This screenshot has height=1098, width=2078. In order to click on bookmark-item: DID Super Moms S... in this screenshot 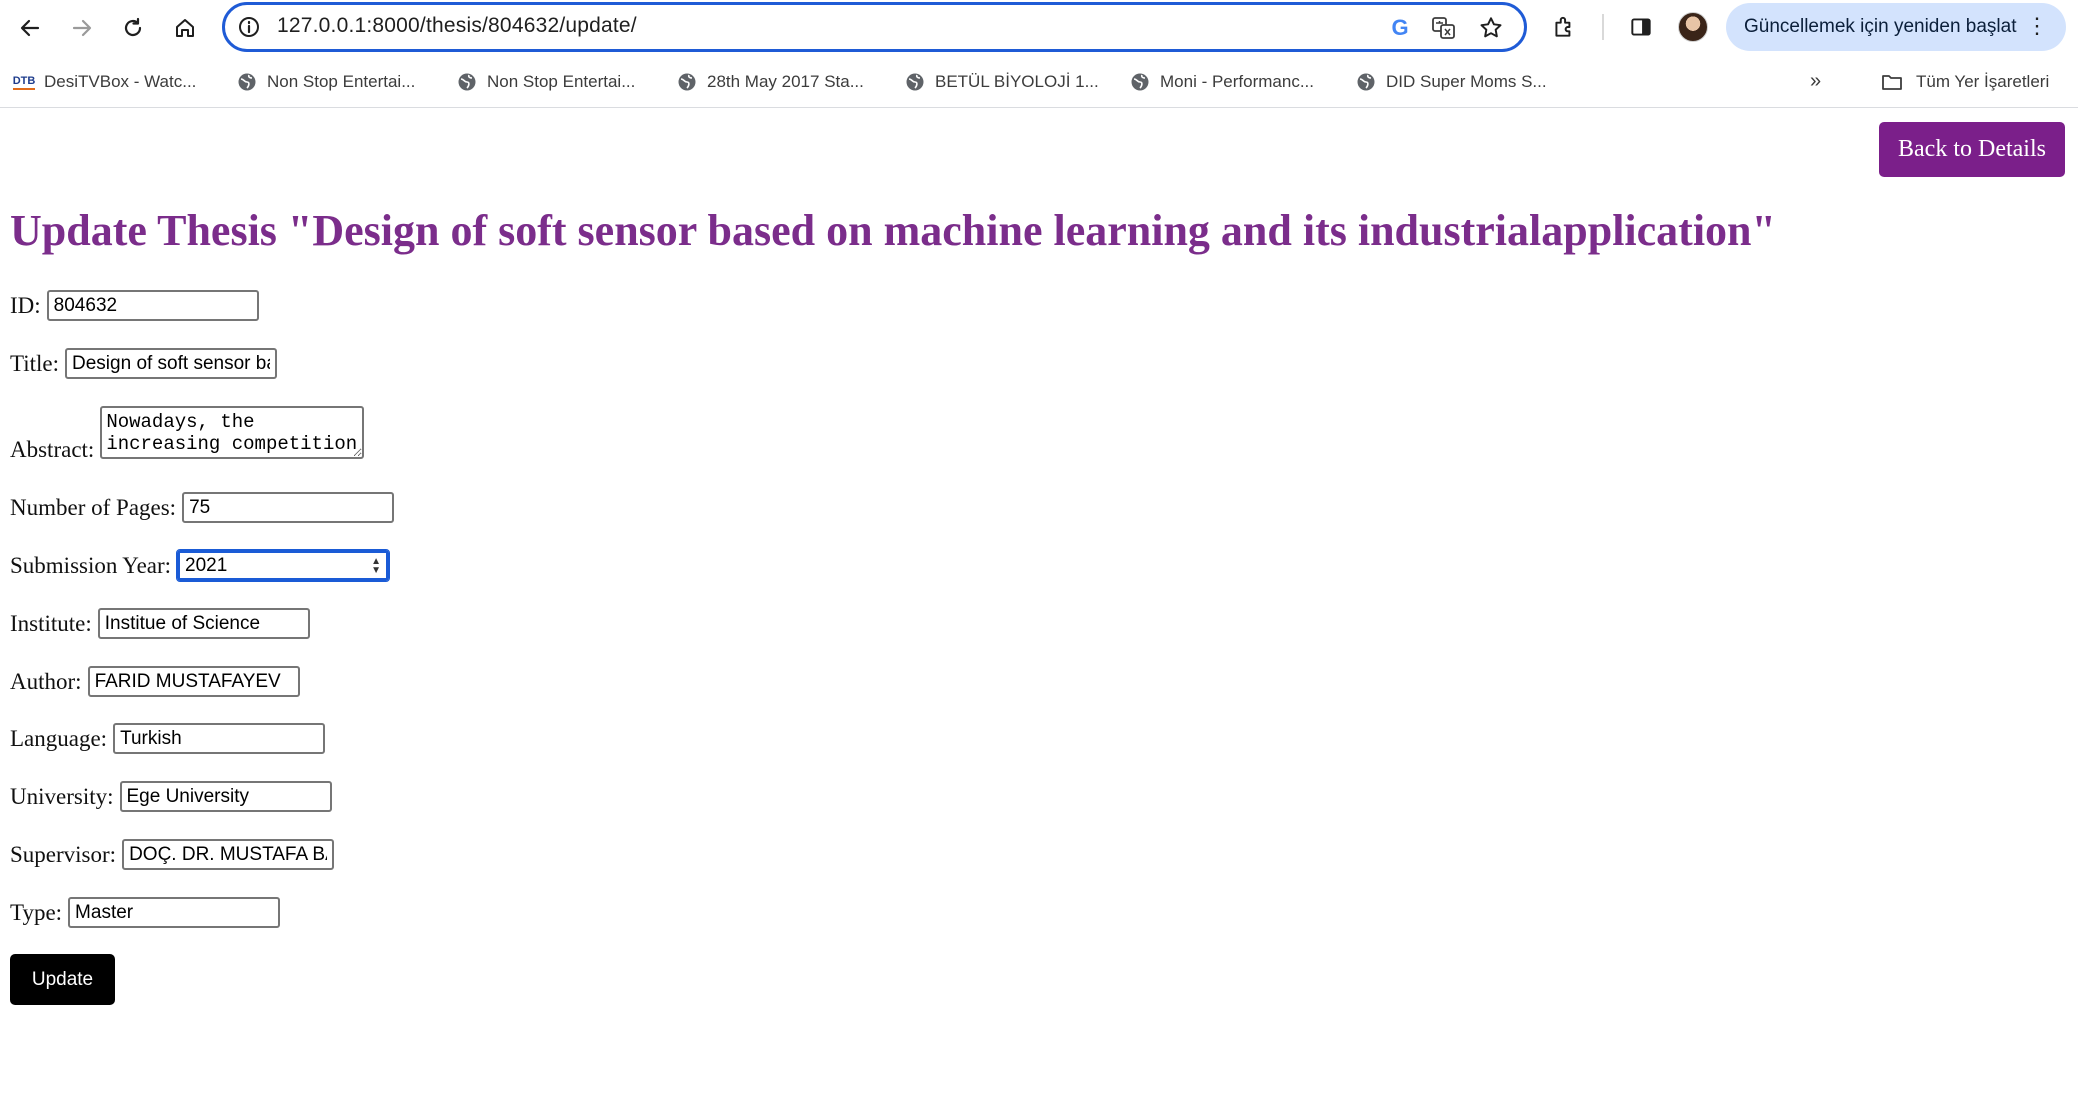, I will do `click(1451, 82)`.